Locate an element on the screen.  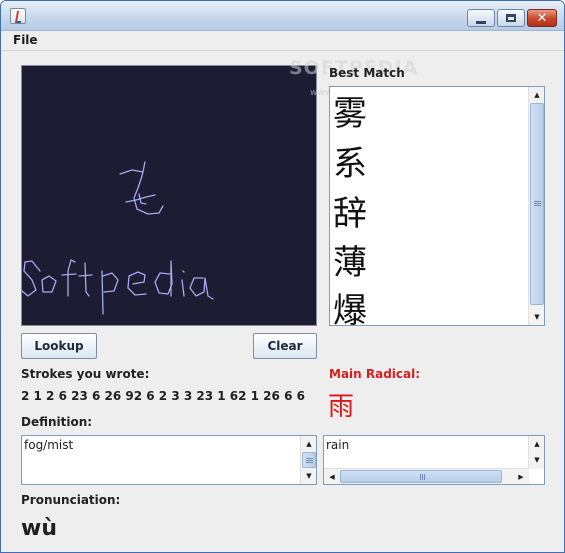
definition-text: fog/mist is located at coordinates (49, 445).